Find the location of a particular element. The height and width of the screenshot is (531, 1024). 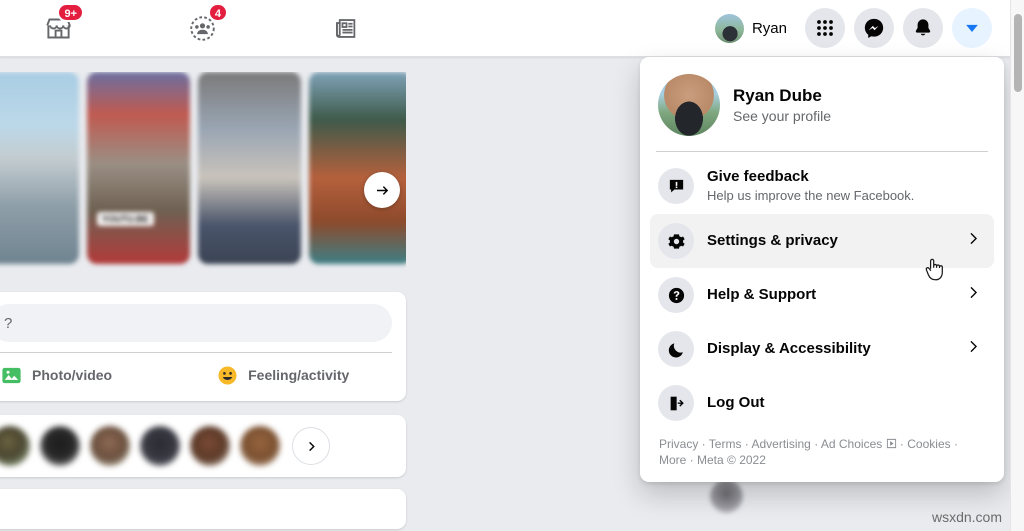

dropdown-profile-name: Ryan Dube is located at coordinates (777, 95).